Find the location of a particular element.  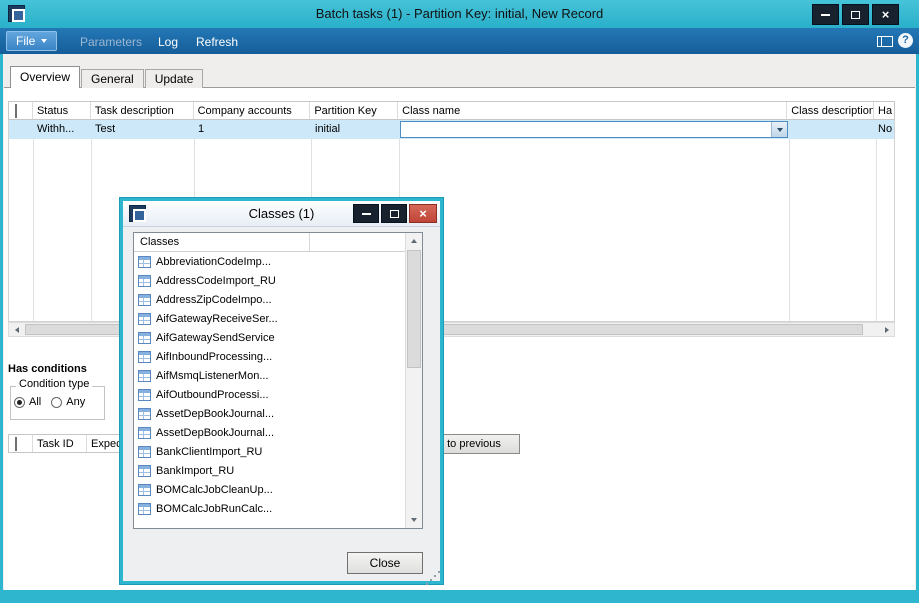

tab-update: Update is located at coordinates (174, 78).